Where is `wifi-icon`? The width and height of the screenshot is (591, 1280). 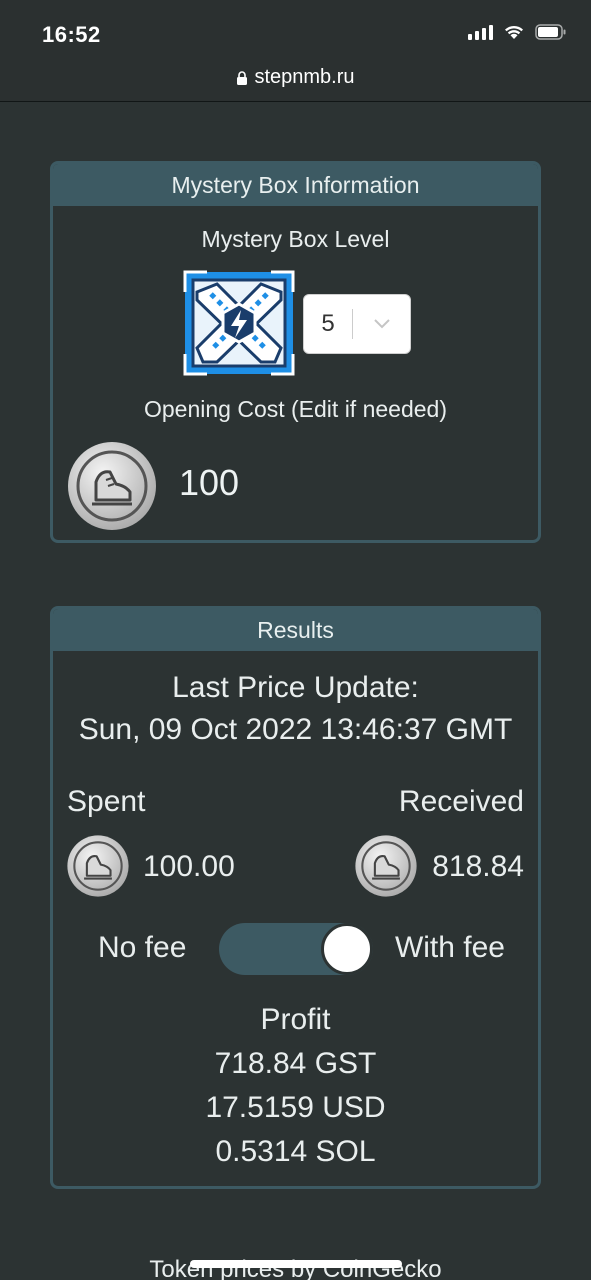
wifi-icon is located at coordinates (514, 32).